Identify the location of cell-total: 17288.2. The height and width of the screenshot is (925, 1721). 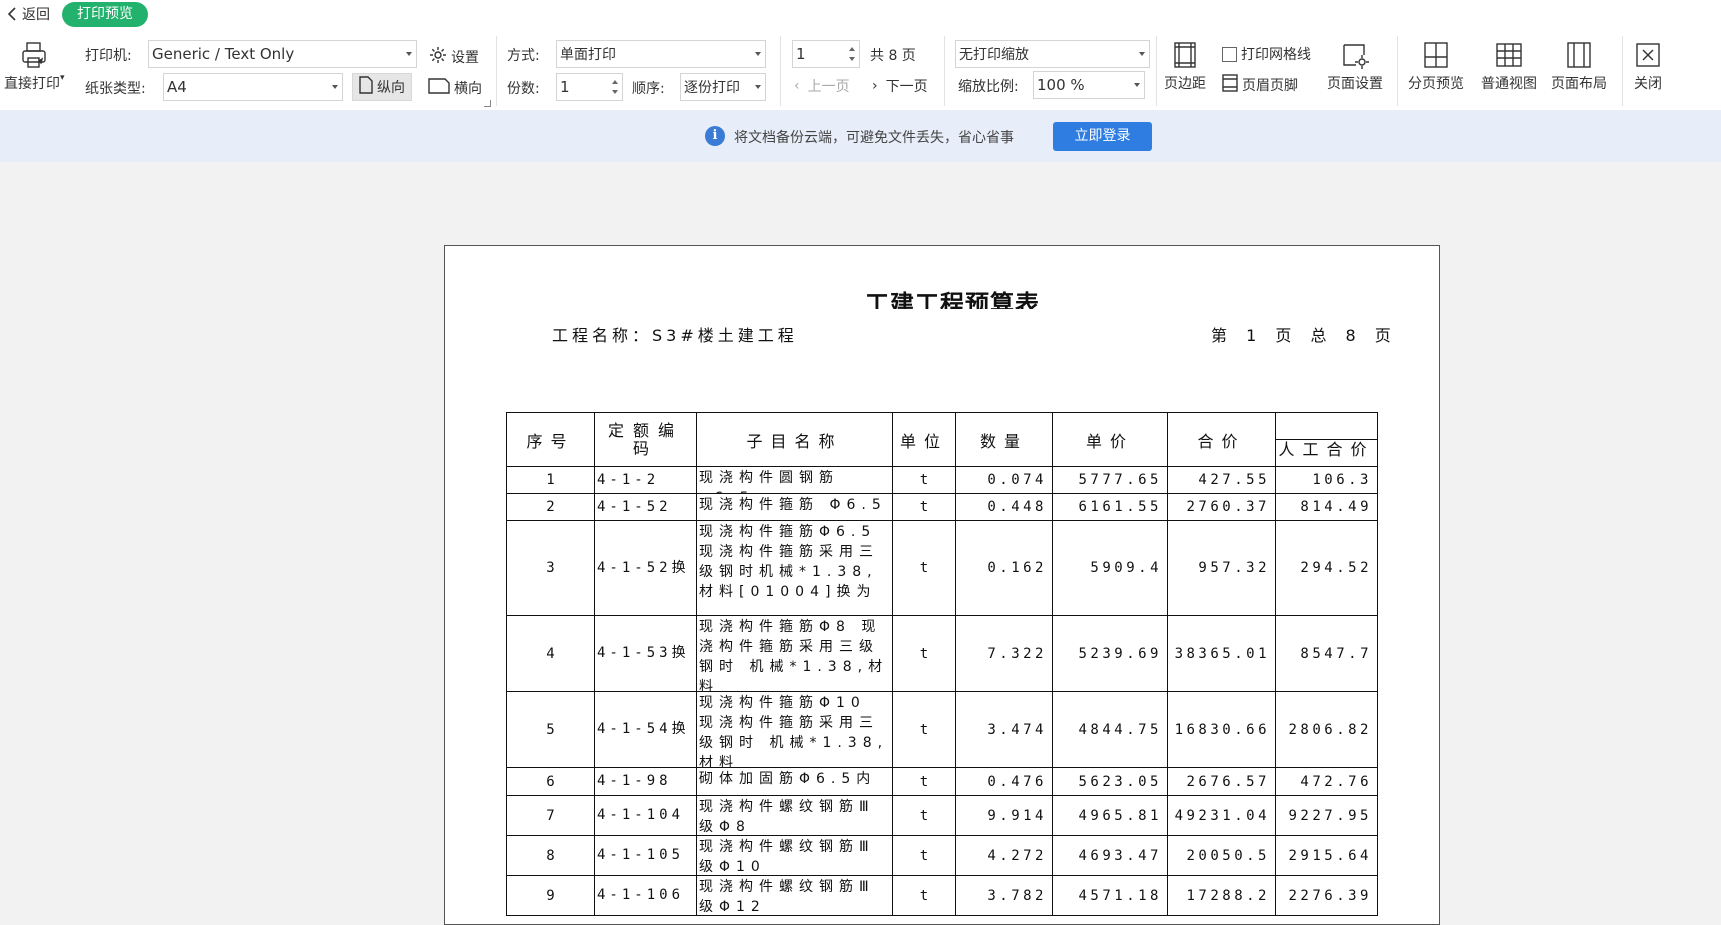
(1221, 895).